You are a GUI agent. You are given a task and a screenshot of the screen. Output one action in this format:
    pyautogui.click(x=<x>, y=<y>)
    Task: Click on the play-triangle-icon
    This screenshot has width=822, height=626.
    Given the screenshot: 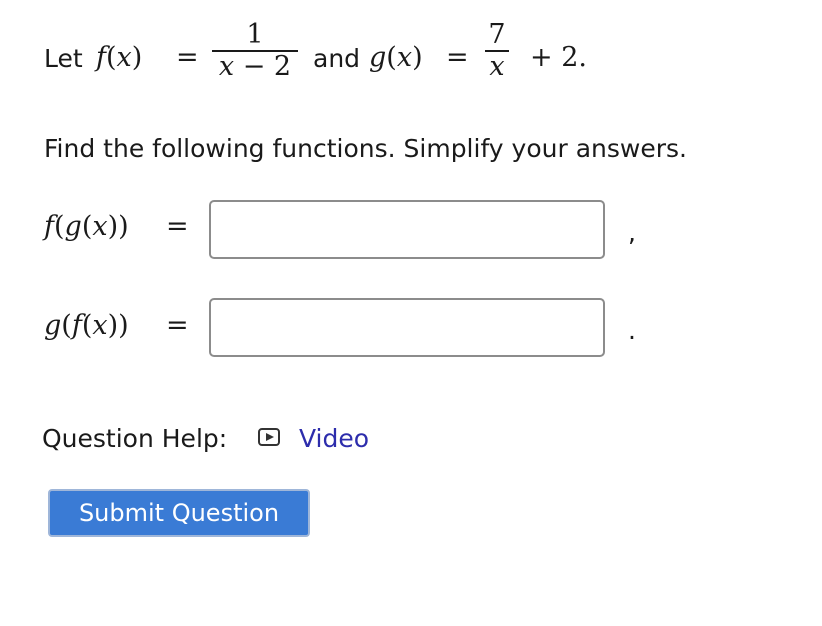 What is the action you would take?
    pyautogui.click(x=270, y=437)
    